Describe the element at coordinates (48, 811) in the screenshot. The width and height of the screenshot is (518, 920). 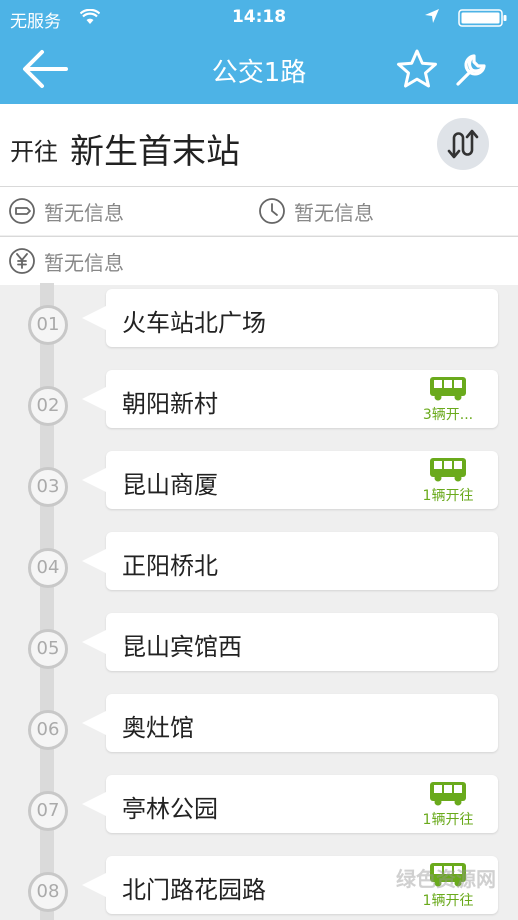
I see `stop-number: 07` at that location.